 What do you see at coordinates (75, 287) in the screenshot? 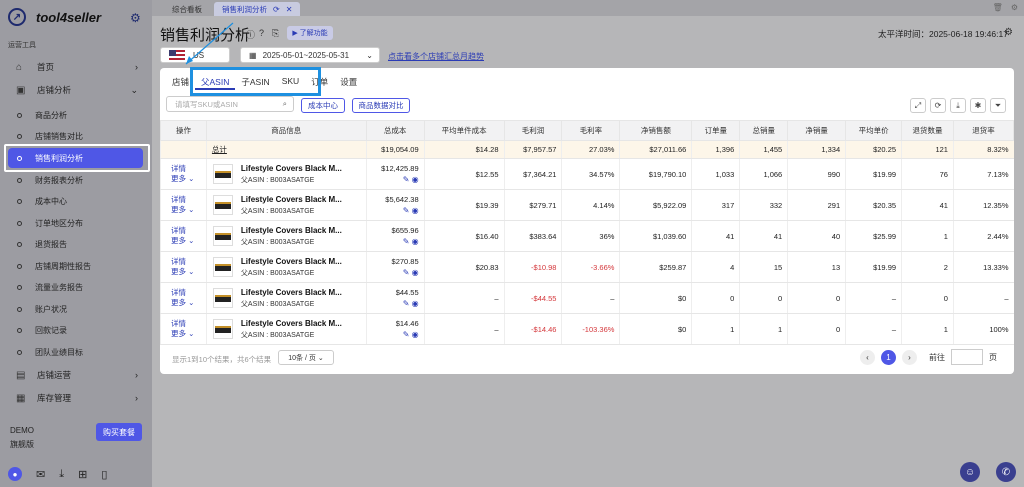
I see `sidebar-subitem: 流量业务报告` at bounding box center [75, 287].